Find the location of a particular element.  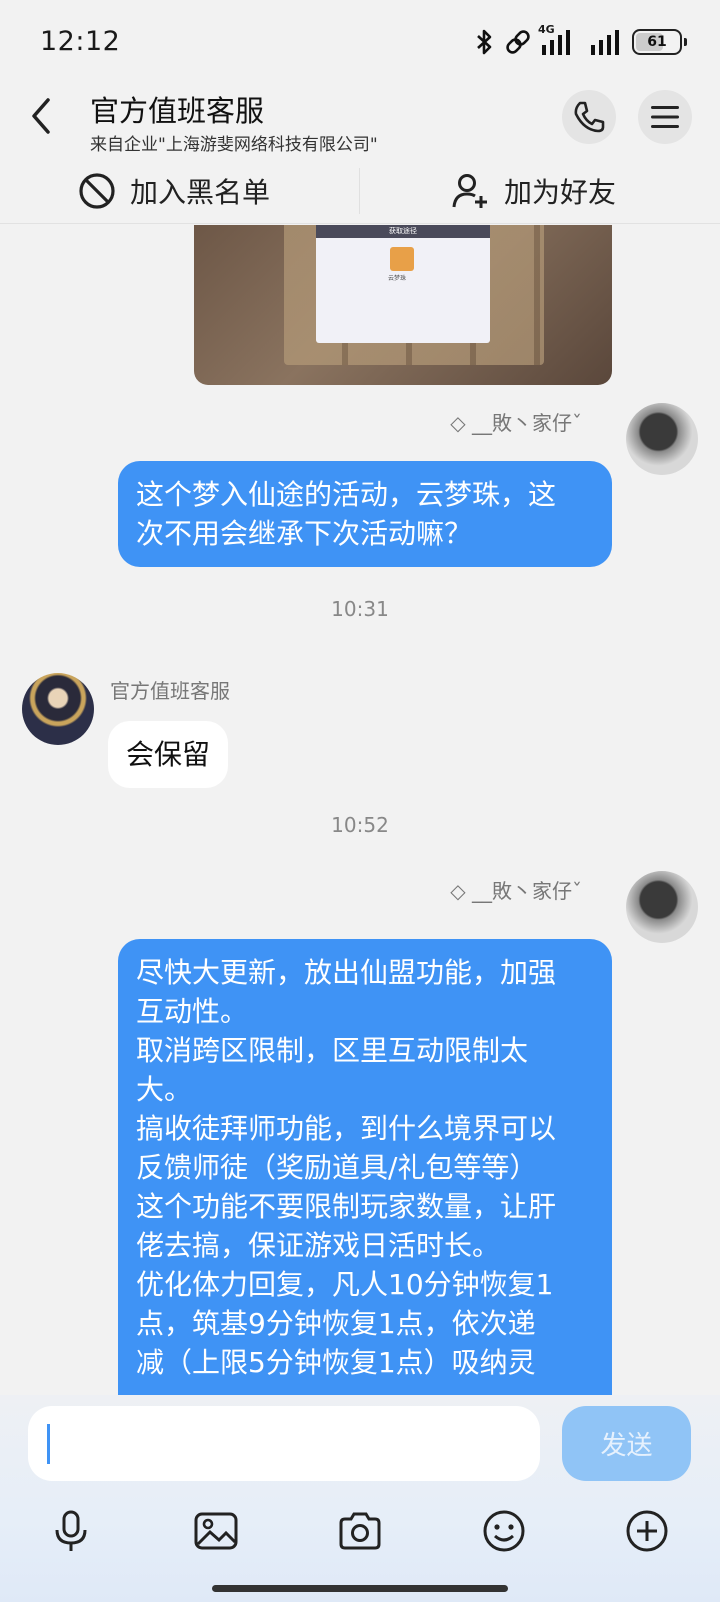

add-person-icon is located at coordinates (469, 191).